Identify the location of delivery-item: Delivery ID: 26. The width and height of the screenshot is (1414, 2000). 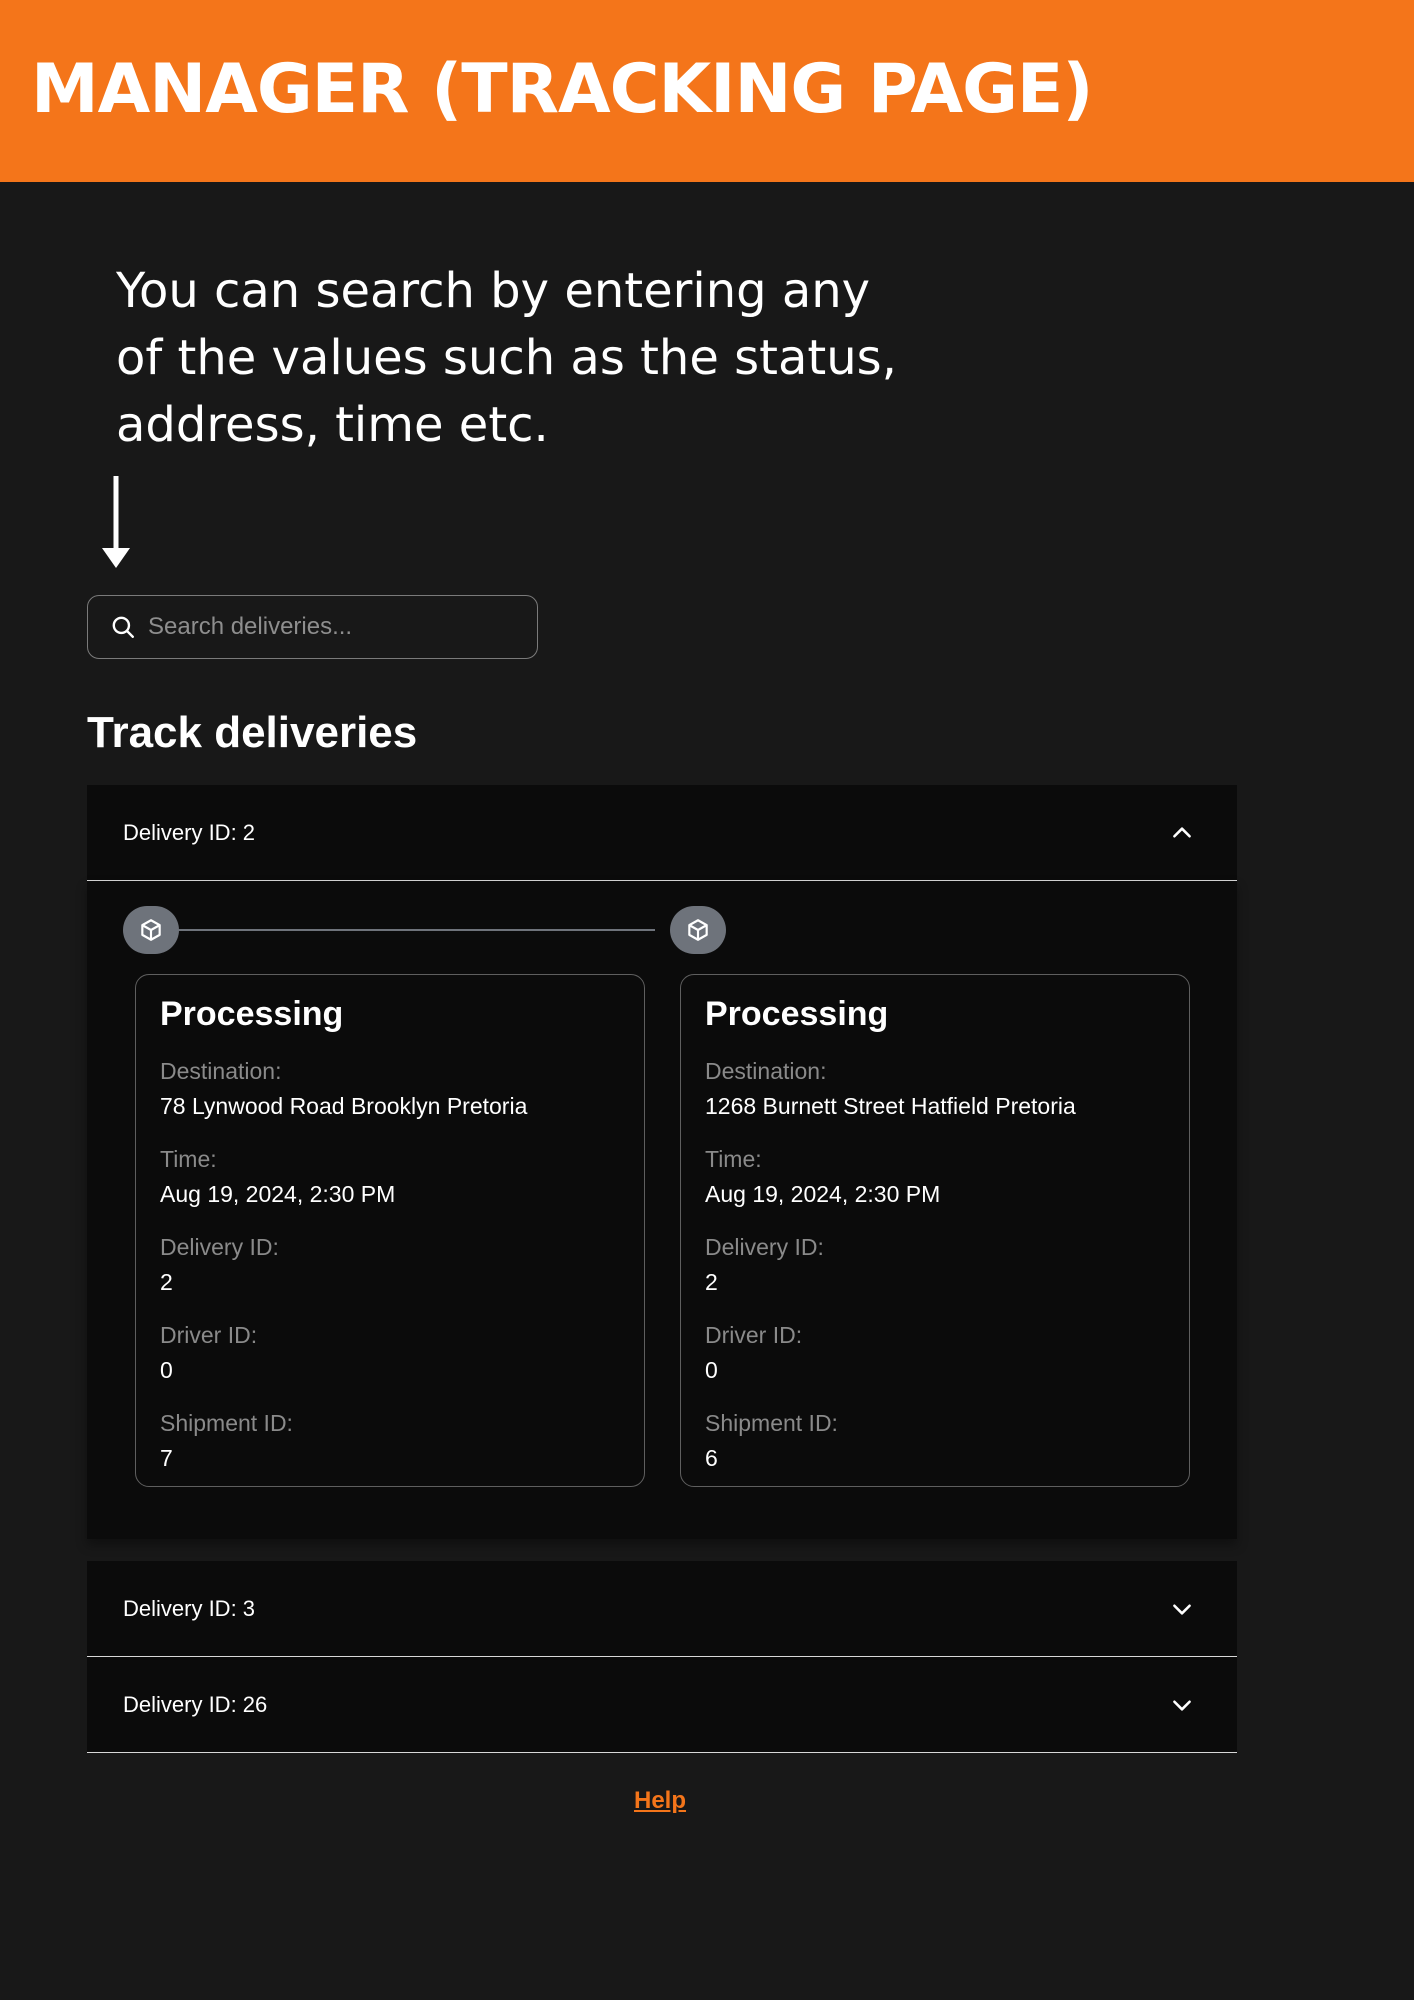
(662, 1705).